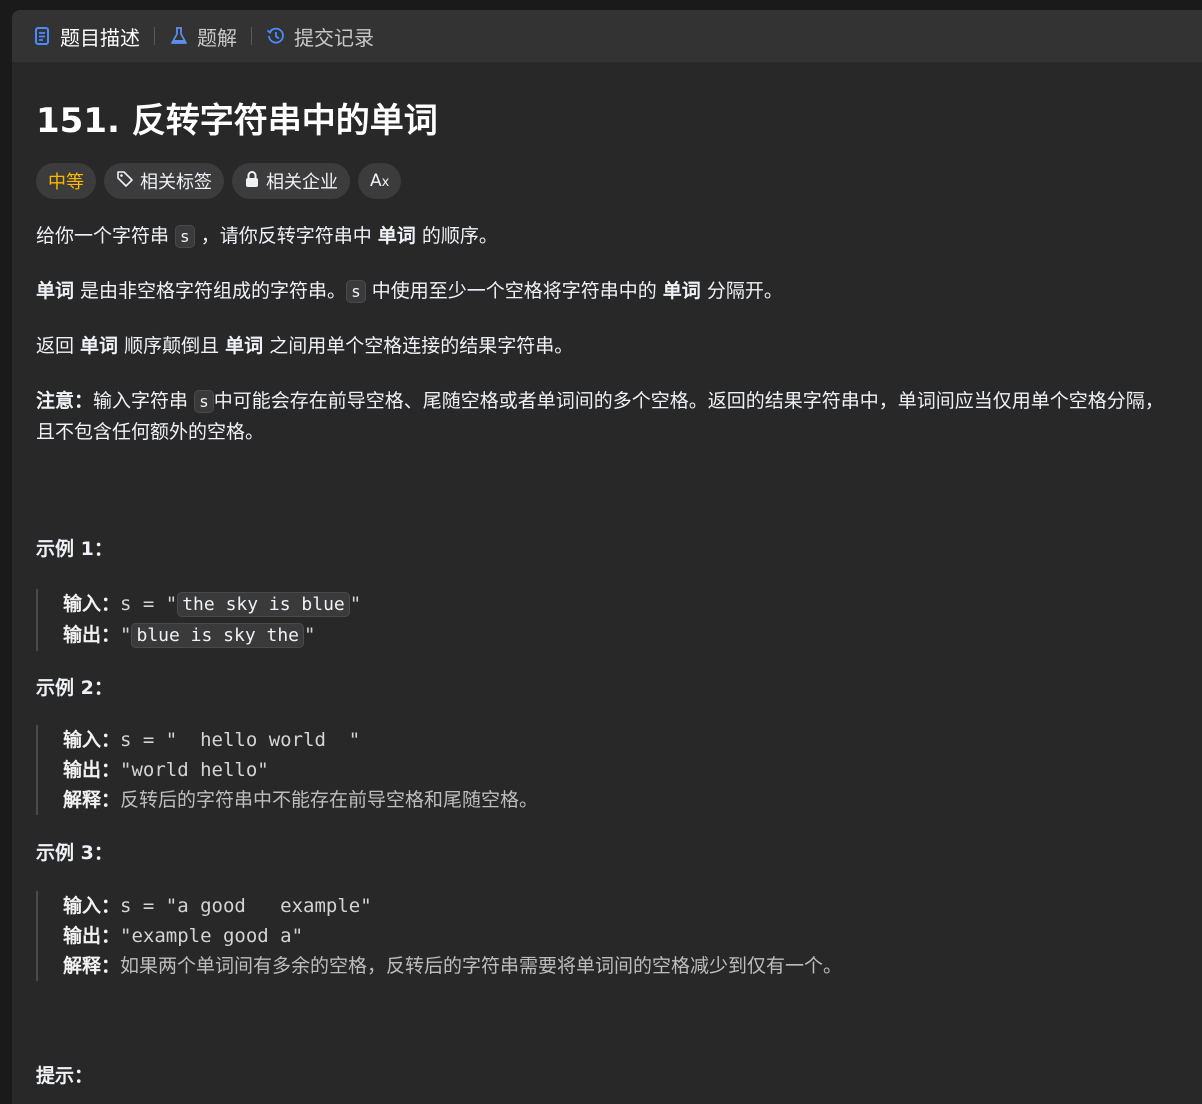  I want to click on tab-submissions: 提交记录, so click(320, 36).